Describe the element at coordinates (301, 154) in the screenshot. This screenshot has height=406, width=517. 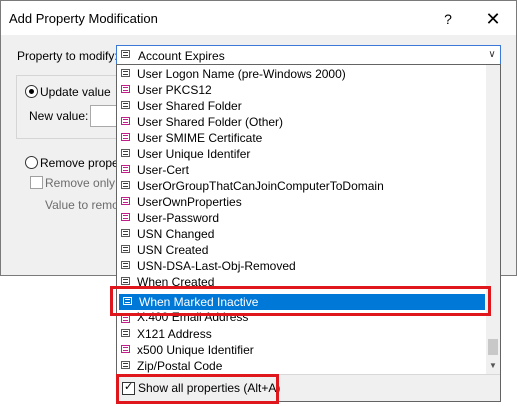
I see `list-item: User Unique Identifer` at that location.